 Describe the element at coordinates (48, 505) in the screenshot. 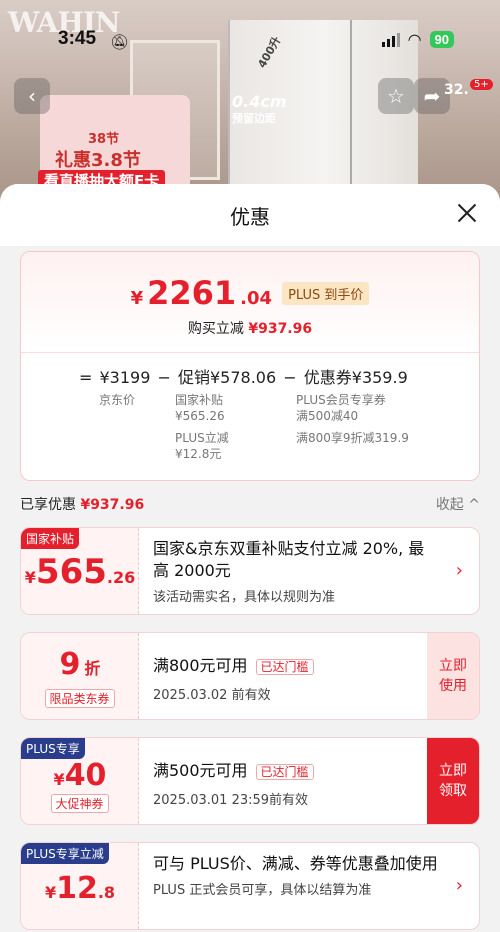

I see `enjoyed-label: 已享优惠` at that location.